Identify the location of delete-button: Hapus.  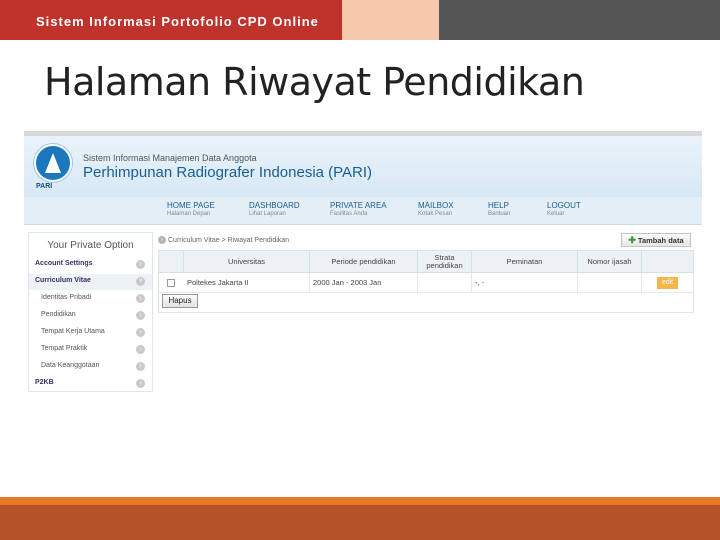
(180, 301).